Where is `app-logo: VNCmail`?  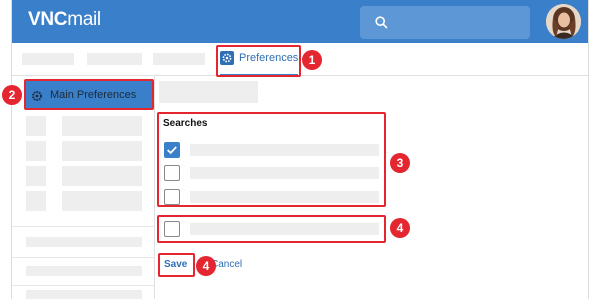
app-logo: VNCmail is located at coordinates (64, 20).